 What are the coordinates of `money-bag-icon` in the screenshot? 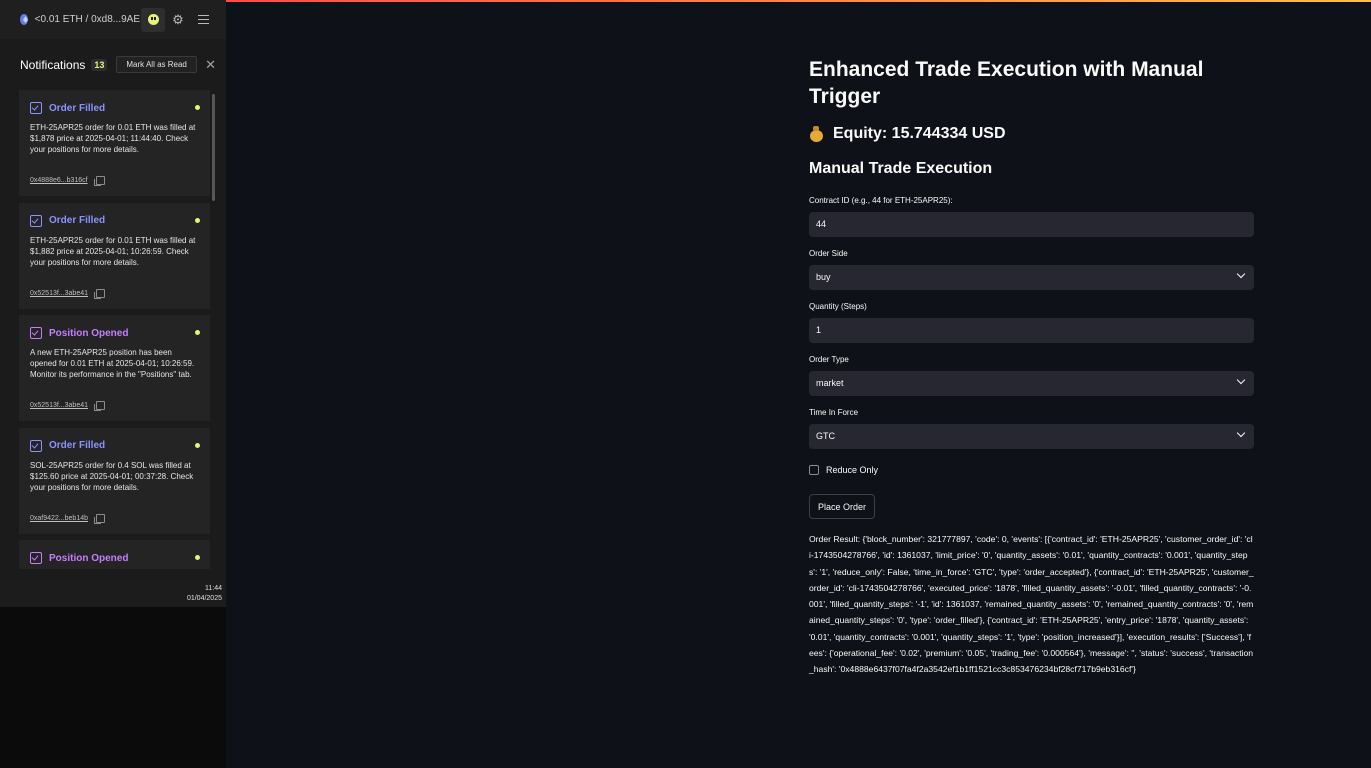 It's located at (816, 134).